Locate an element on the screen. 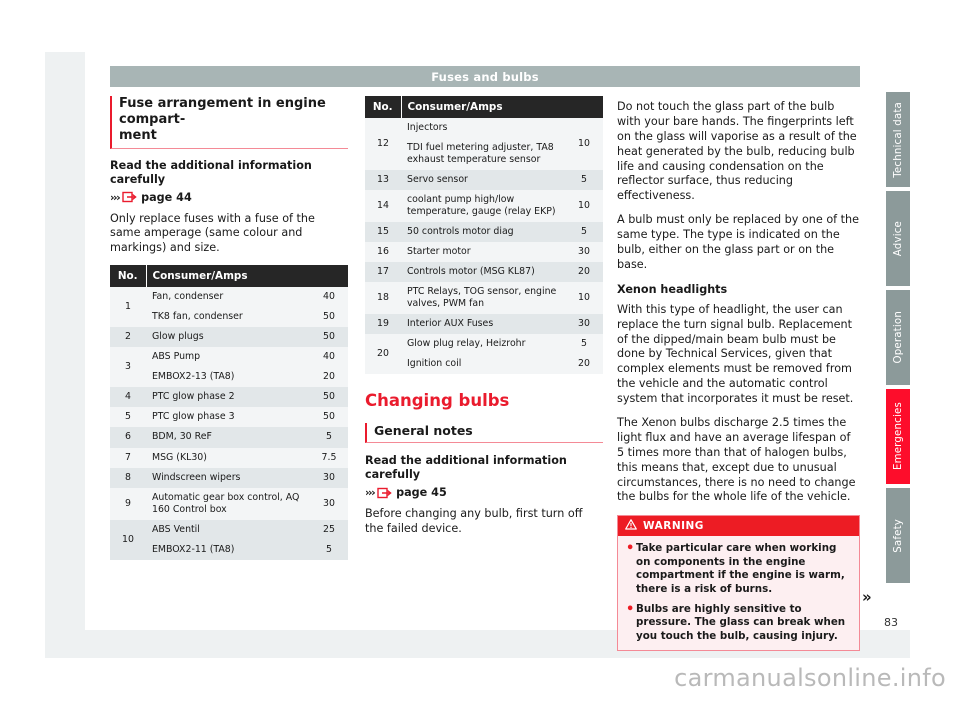 This screenshot has width=960, height=708. mid-xref-page-label: page 45 is located at coordinates (421, 493).